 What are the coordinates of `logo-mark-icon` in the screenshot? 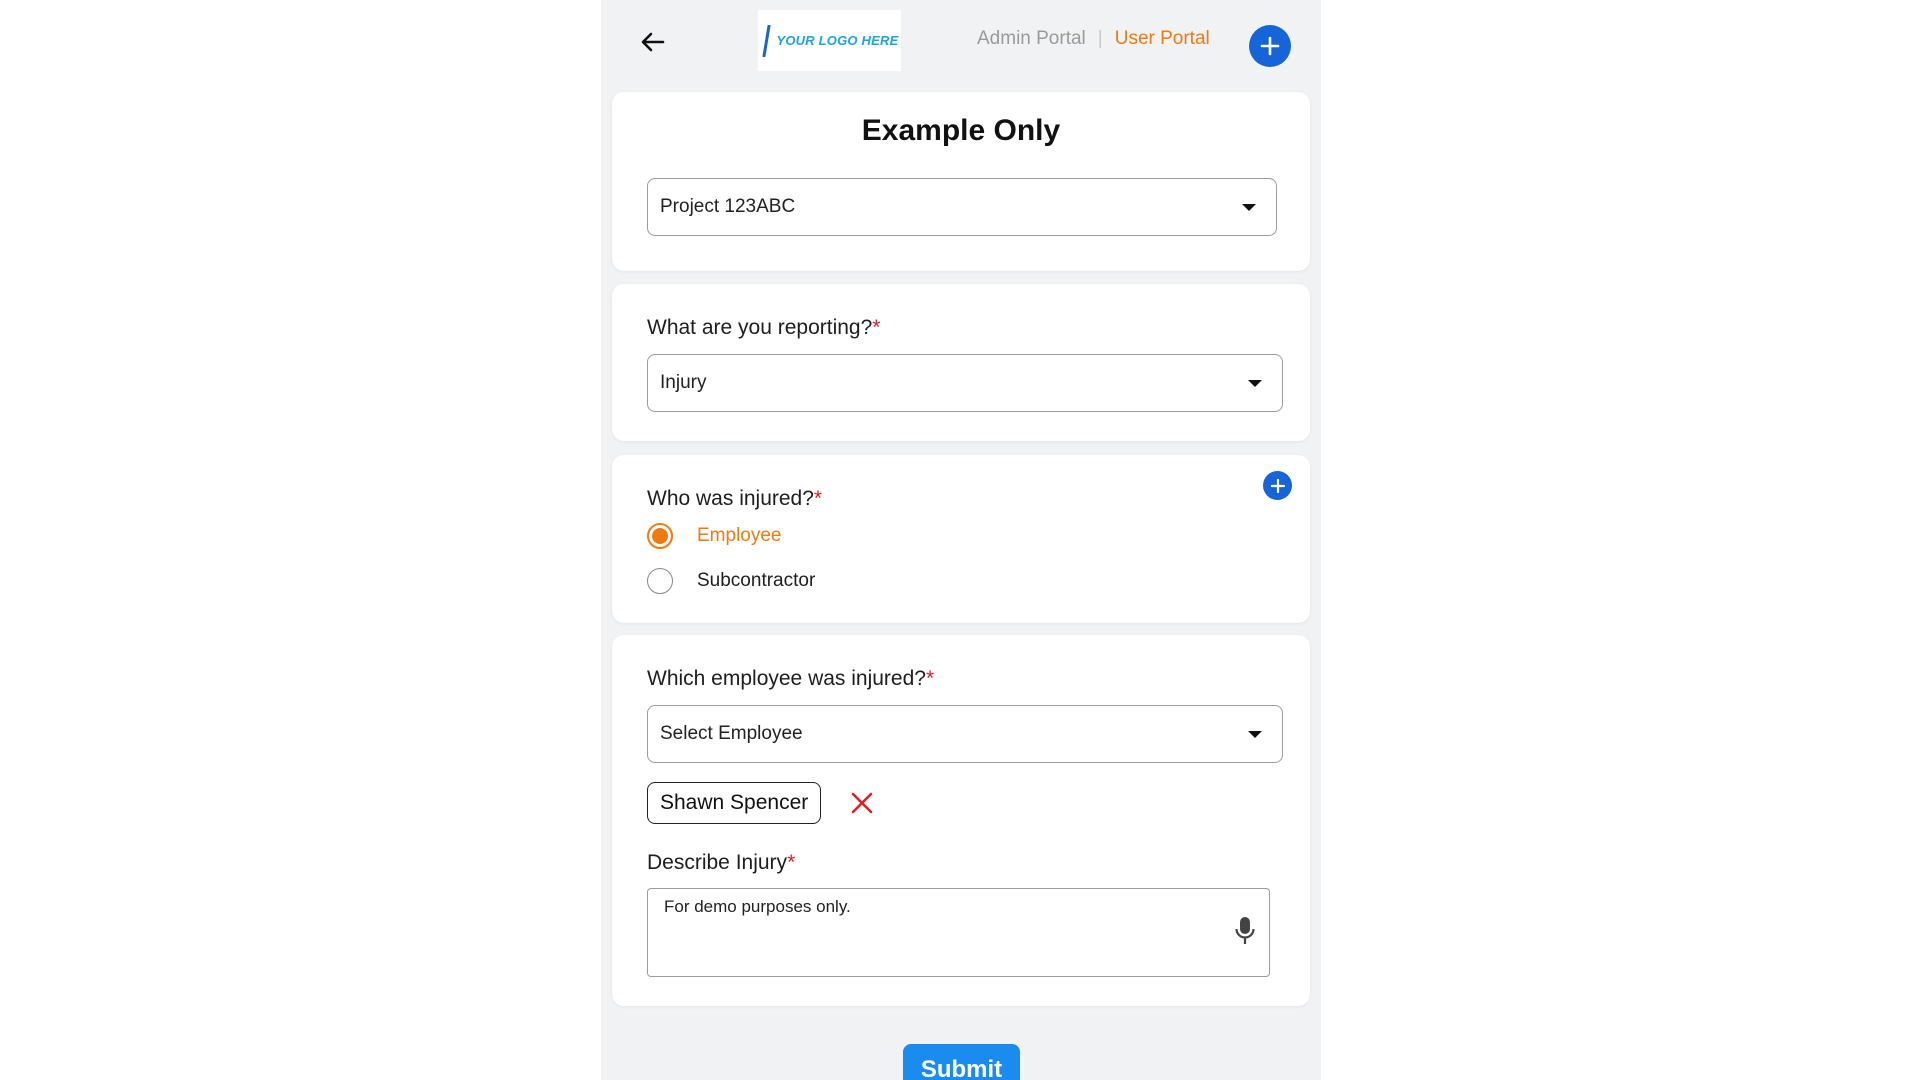 It's located at (766, 40).